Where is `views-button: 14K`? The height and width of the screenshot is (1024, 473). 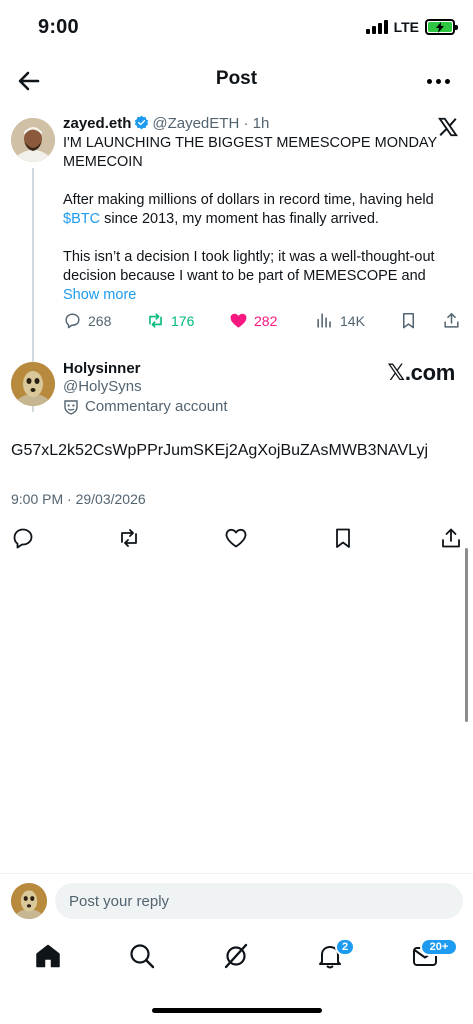
views-button: 14K is located at coordinates (340, 320).